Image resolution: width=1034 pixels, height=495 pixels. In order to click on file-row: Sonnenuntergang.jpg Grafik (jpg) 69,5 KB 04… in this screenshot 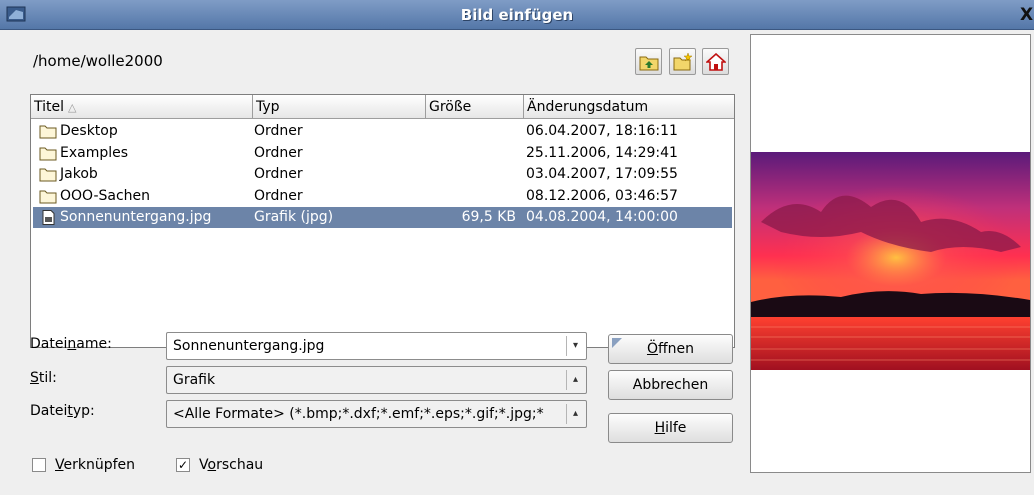, I will do `click(382, 217)`.